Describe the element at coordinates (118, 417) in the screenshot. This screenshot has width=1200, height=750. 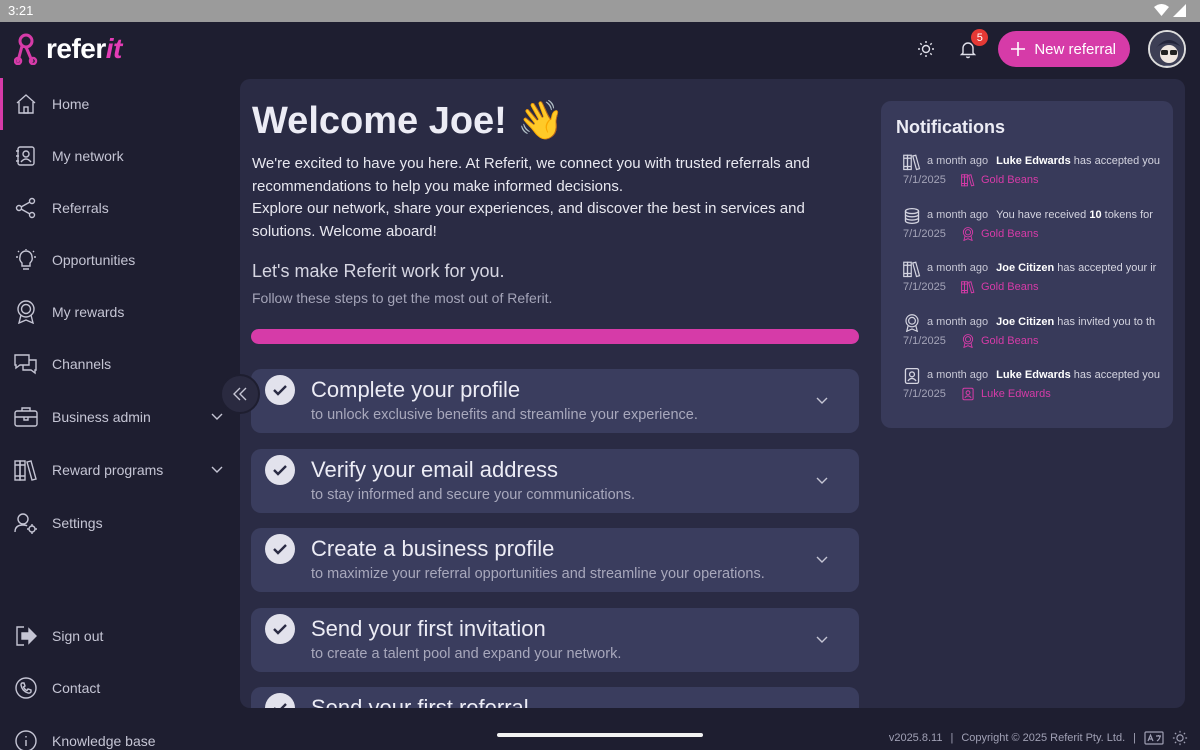
I see `sidebar-item-business-admin: Business admin` at that location.